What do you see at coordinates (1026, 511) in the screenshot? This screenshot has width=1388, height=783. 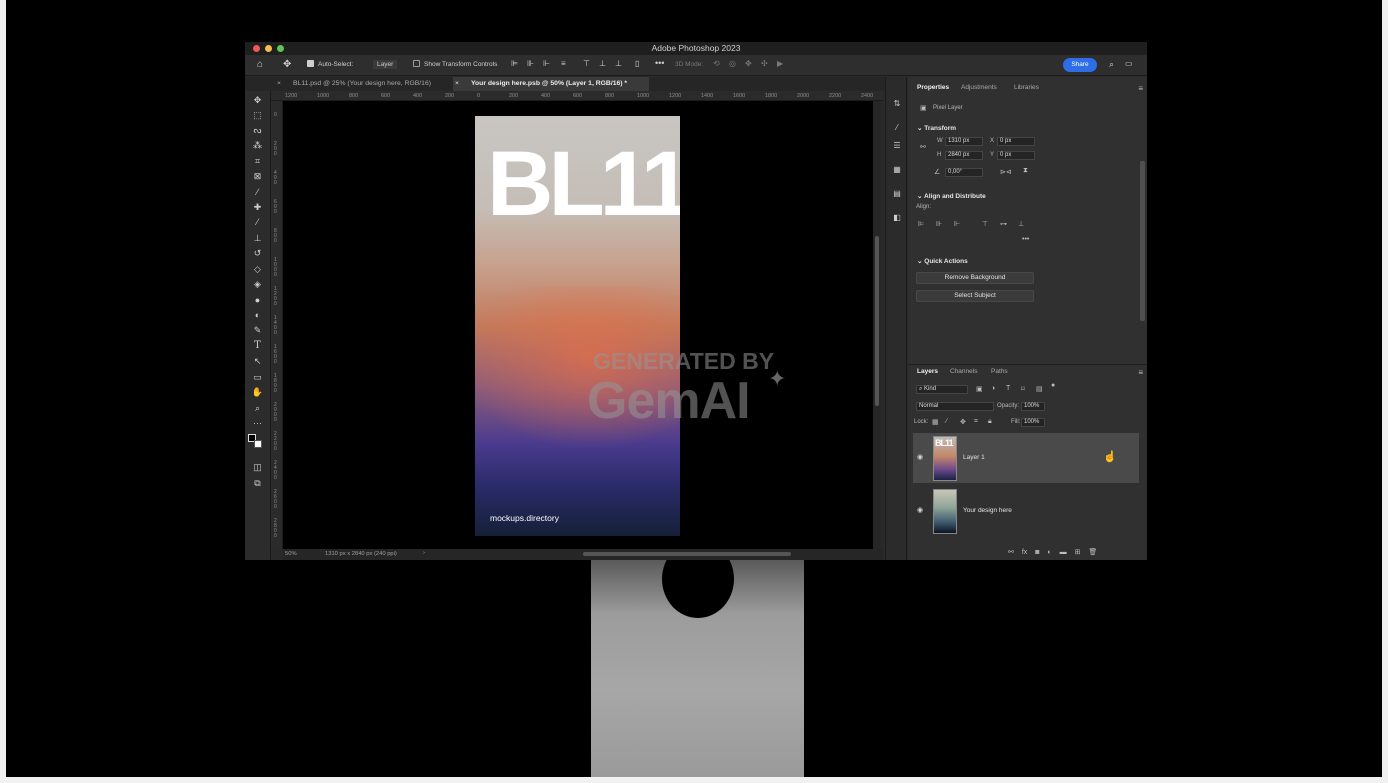 I see `layer-row-your-design-here: ◉ Your design here` at bounding box center [1026, 511].